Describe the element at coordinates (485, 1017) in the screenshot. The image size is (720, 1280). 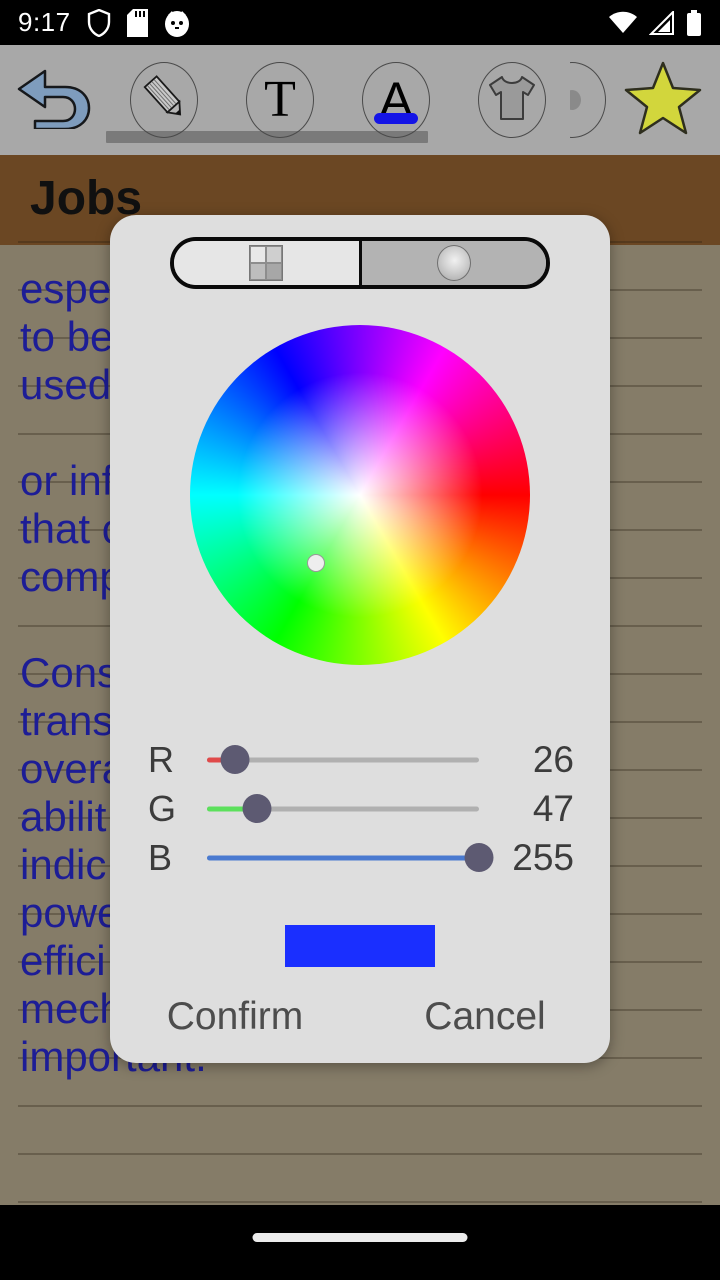
I see `cancel-button: Cancel` at that location.